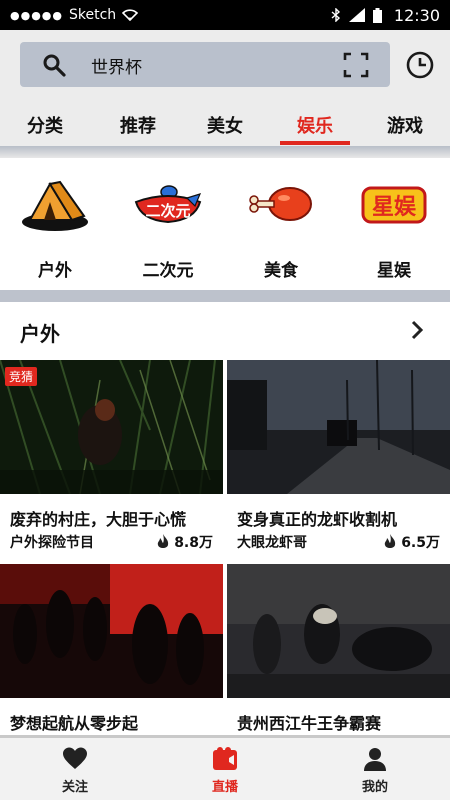 The width and height of the screenshot is (450, 800). Describe the element at coordinates (111, 427) in the screenshot. I see `video-thumbnail: 竞猜` at that location.